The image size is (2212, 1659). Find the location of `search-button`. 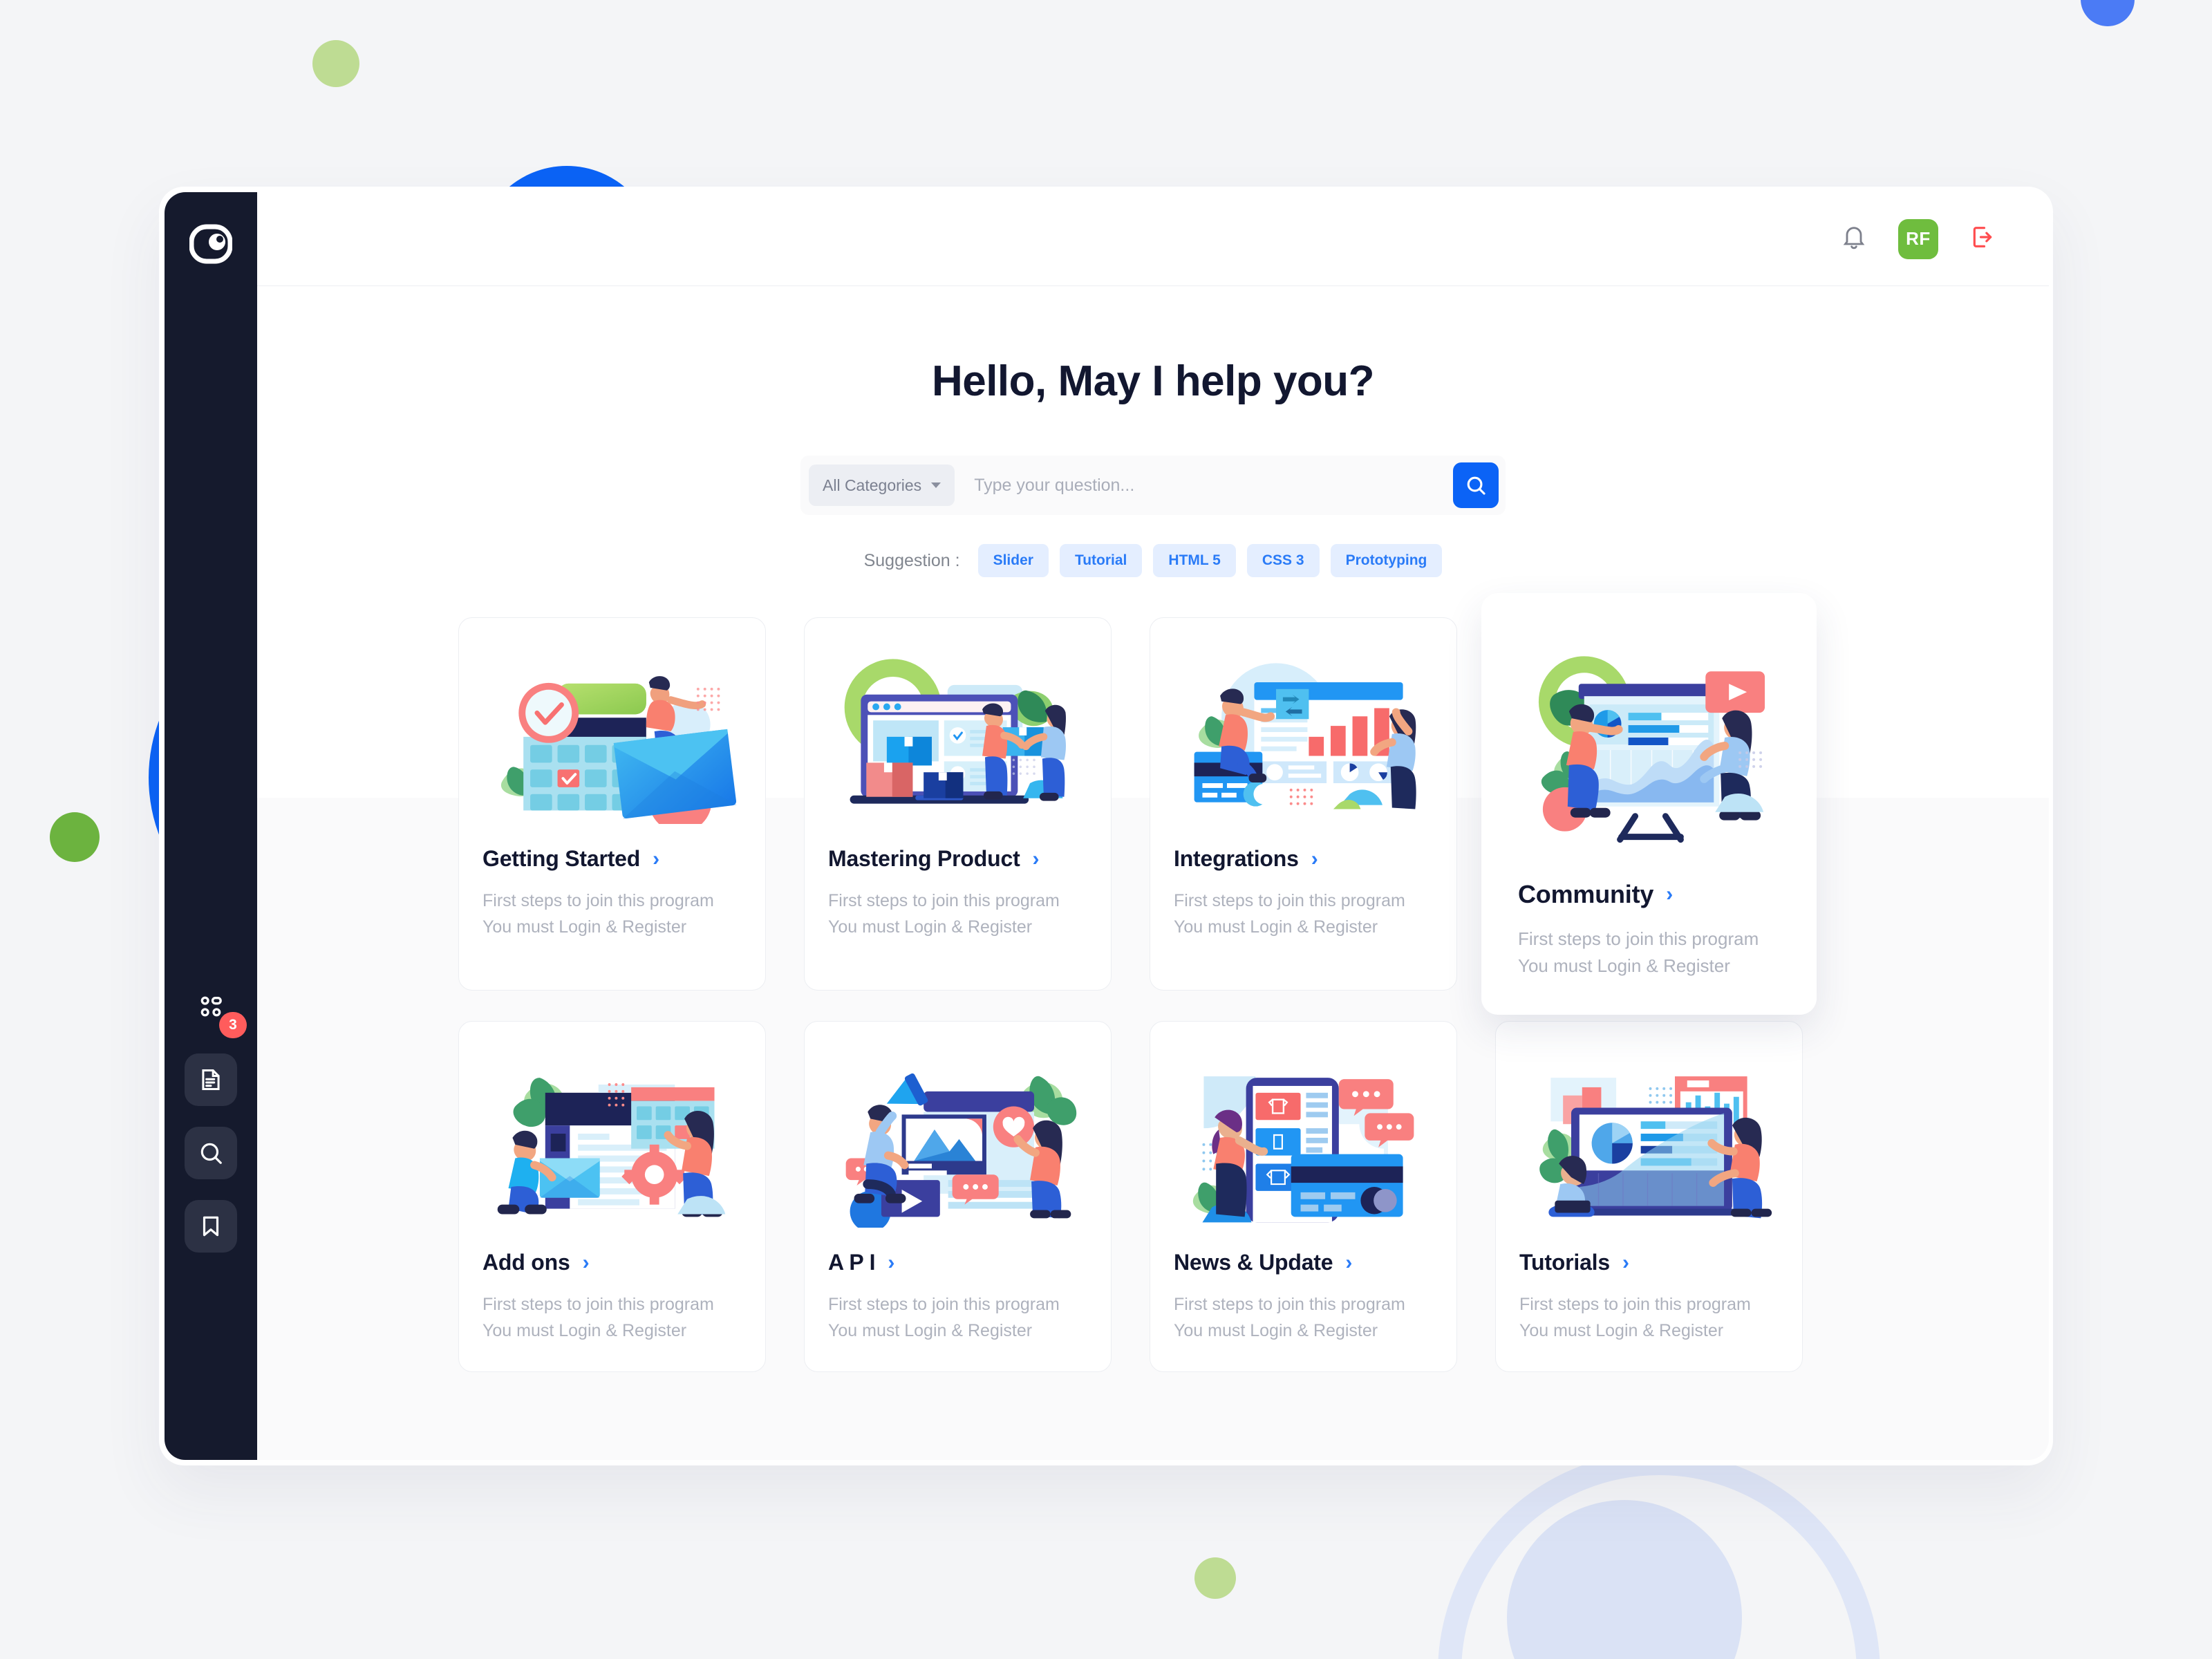

search-button is located at coordinates (1476, 485).